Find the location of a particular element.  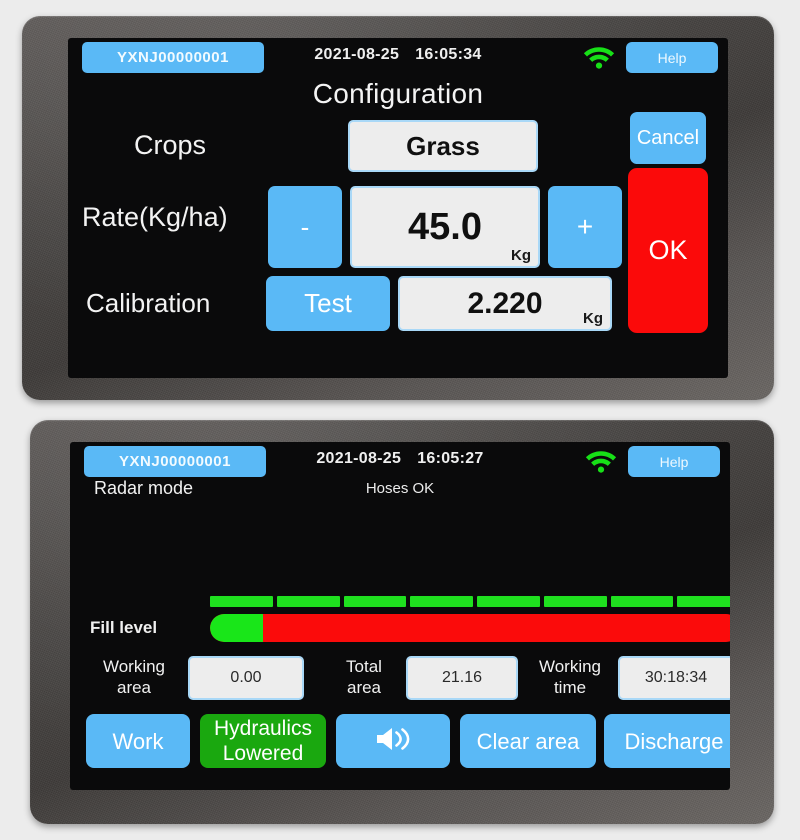

statusbar-bottom: YXNJ00000001 2021-08-25 16:05:27 Help is located at coordinates (400, 460).